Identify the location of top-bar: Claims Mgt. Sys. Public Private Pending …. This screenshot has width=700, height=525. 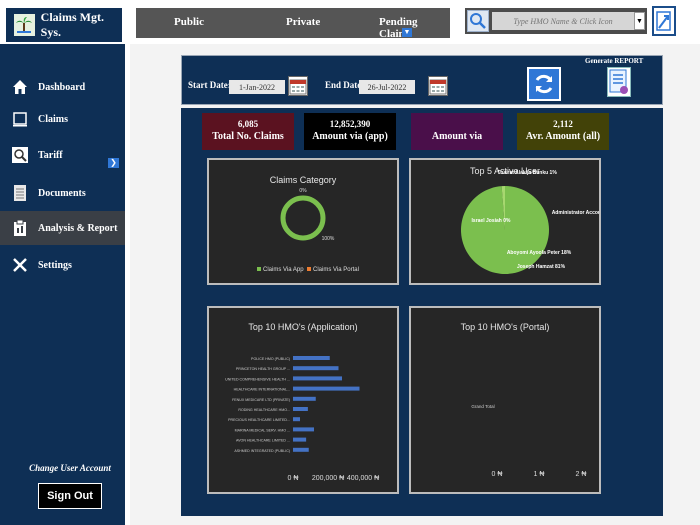
(350, 22).